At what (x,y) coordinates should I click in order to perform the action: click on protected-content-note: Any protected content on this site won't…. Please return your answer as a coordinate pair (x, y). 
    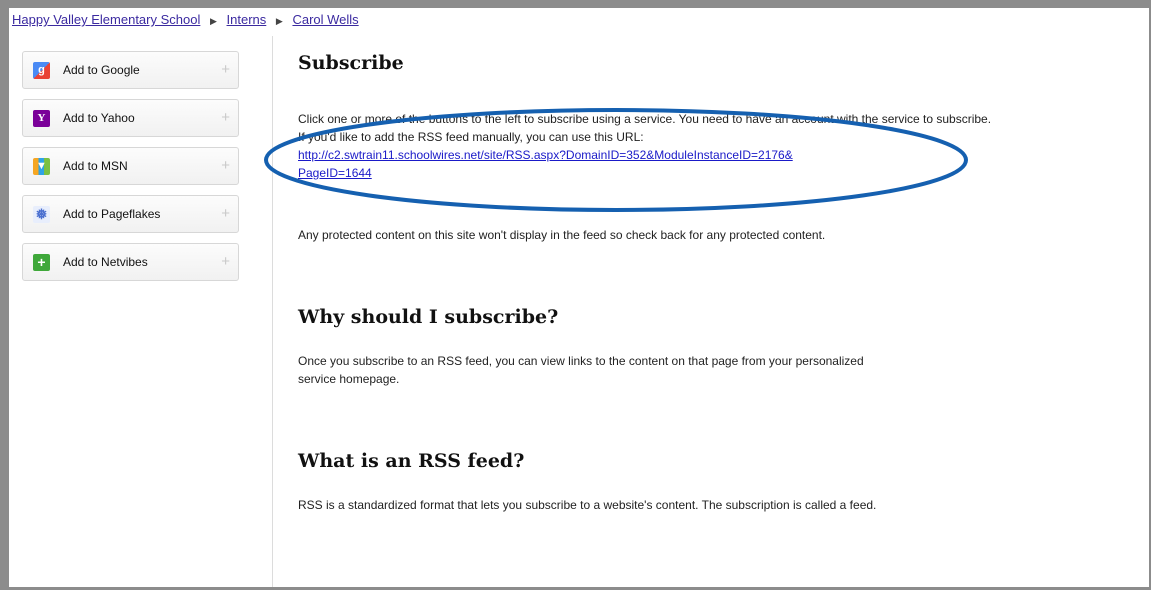
    Looking at the image, I should click on (562, 235).